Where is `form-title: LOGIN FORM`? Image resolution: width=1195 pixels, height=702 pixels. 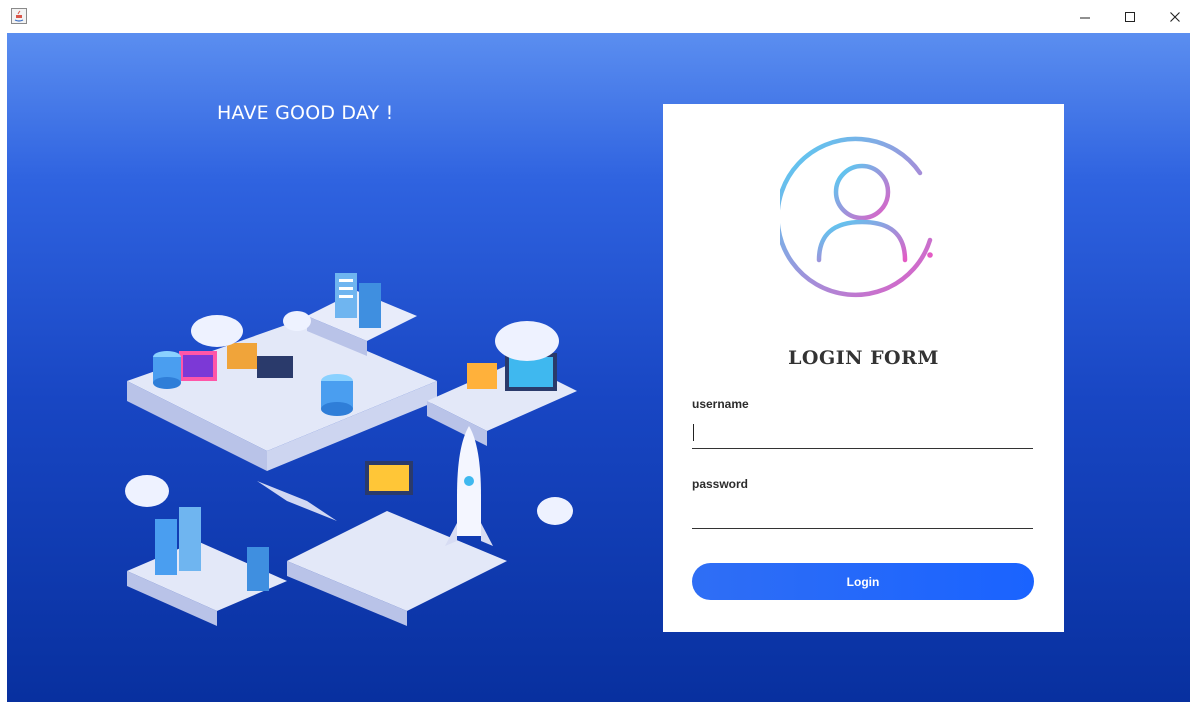 form-title: LOGIN FORM is located at coordinates (863, 358).